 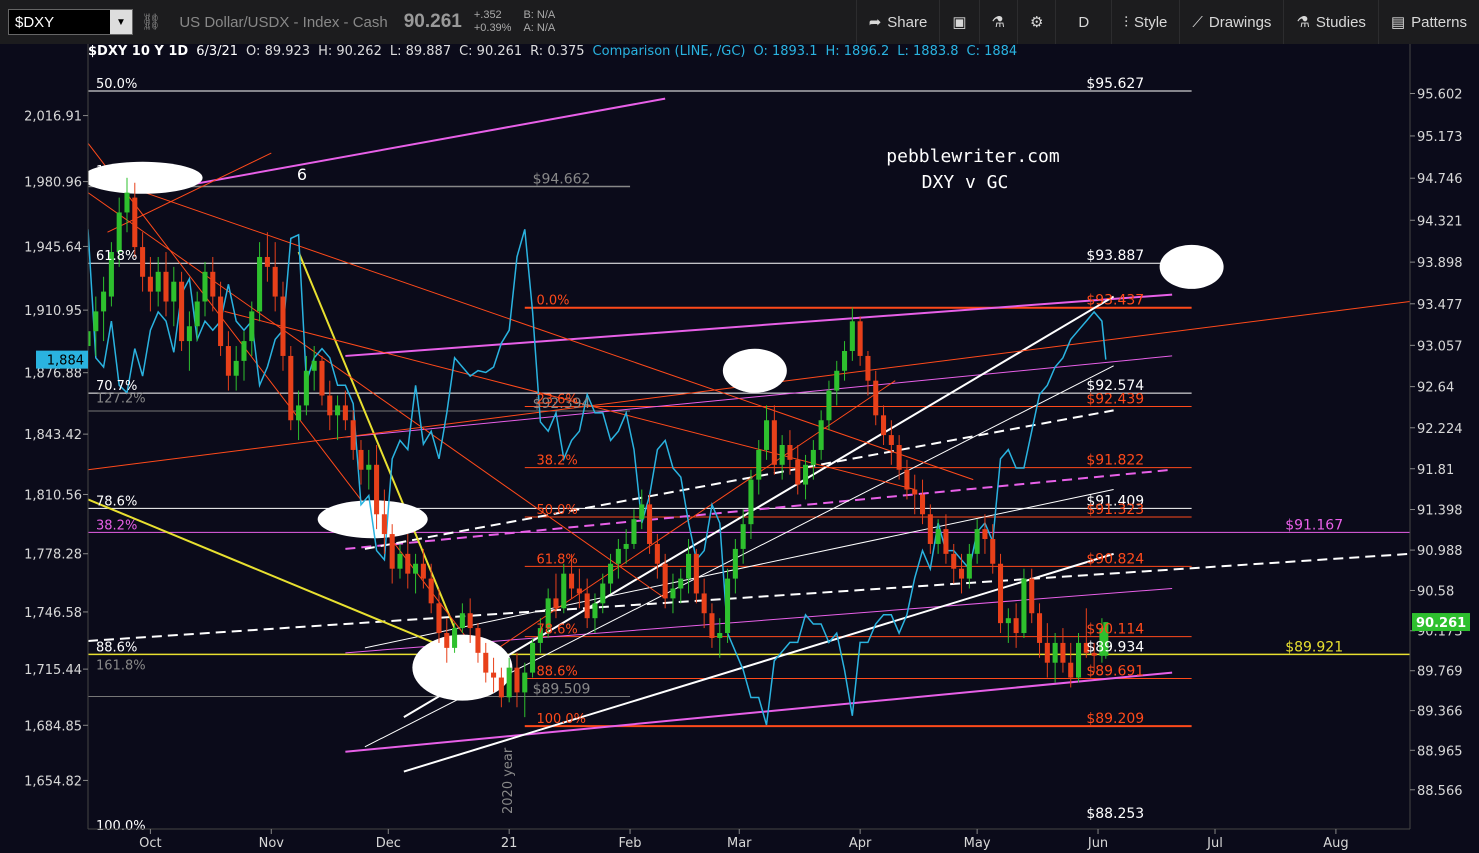 I want to click on cmp-open-value: O: 1893.1, so click(x=785, y=51).